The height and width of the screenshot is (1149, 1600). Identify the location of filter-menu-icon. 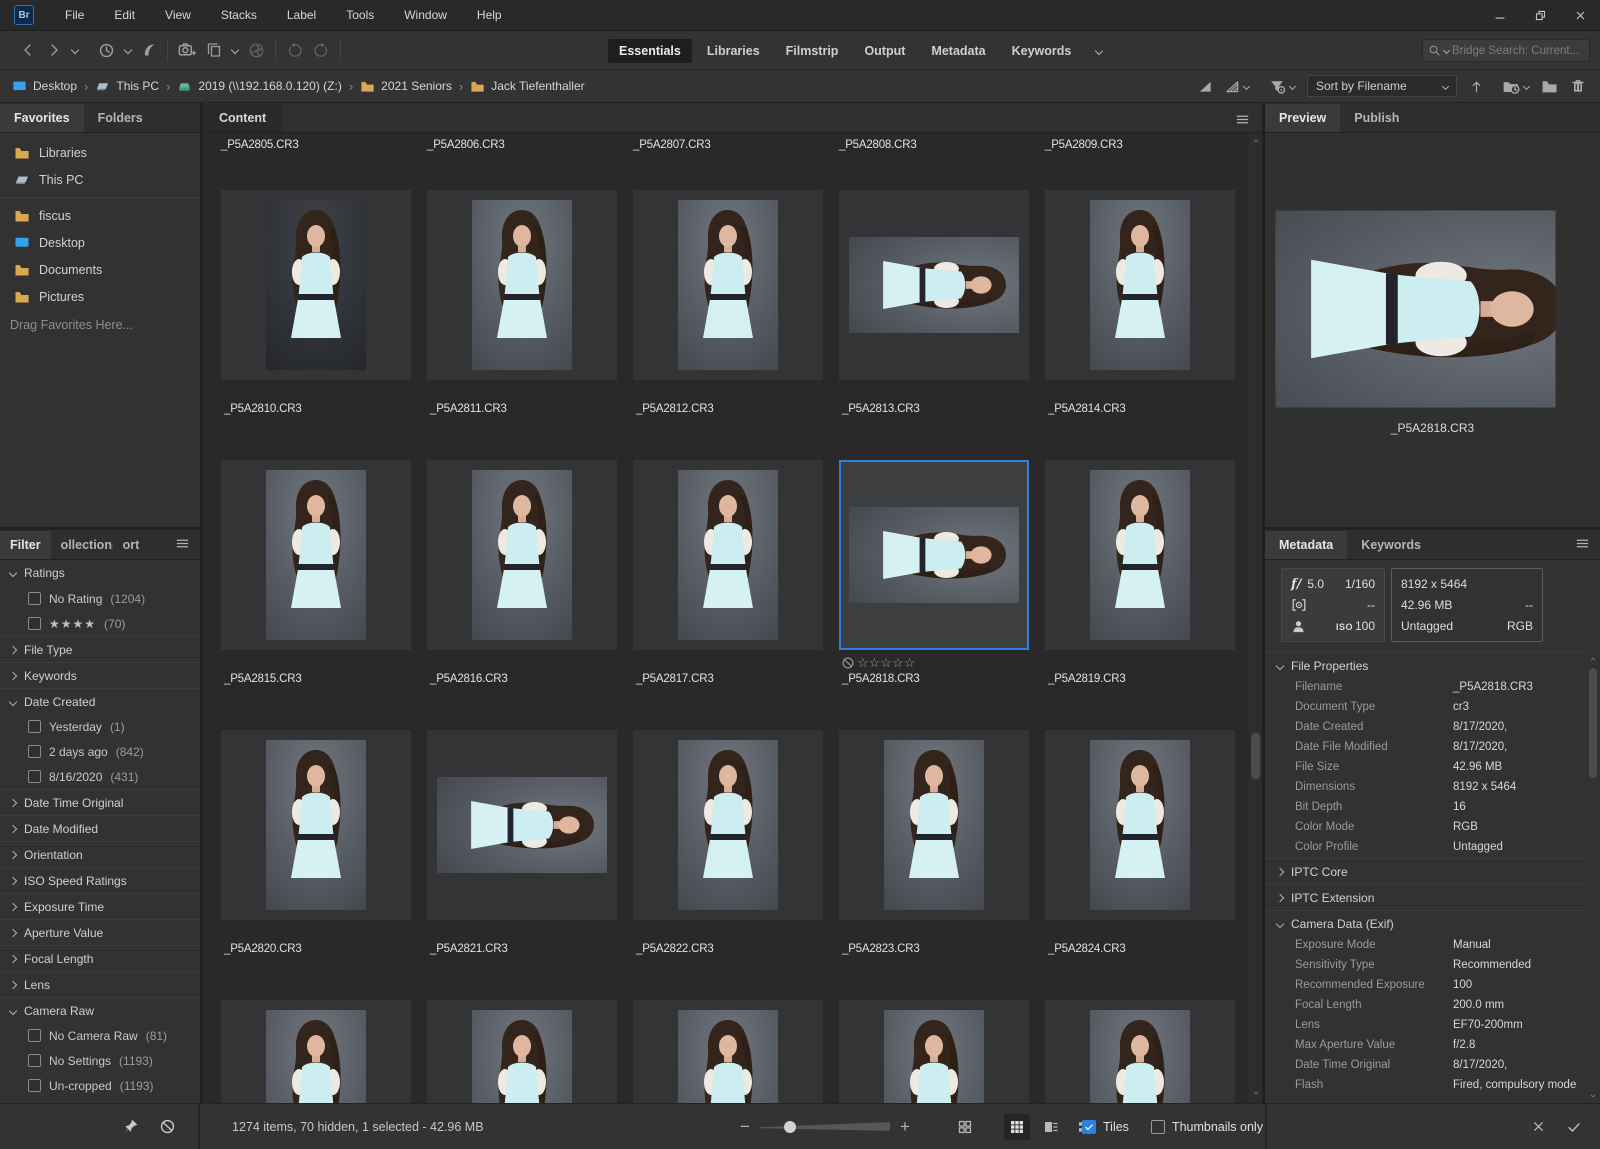
(182, 543).